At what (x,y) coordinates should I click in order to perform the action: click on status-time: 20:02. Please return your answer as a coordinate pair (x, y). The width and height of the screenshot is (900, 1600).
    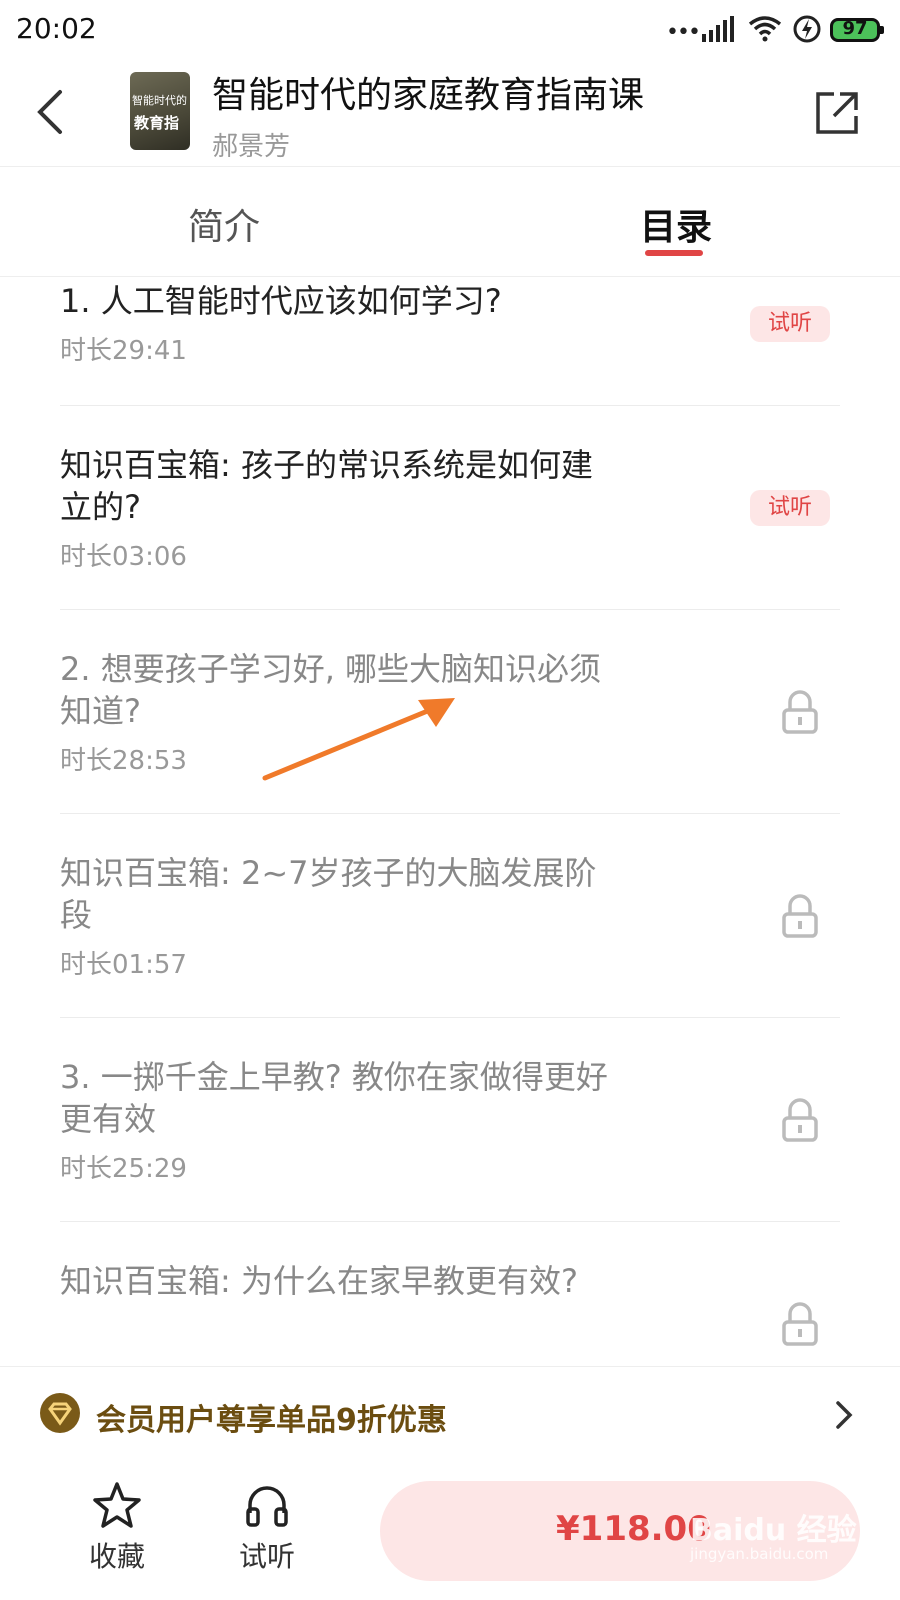
    Looking at the image, I should click on (56, 28).